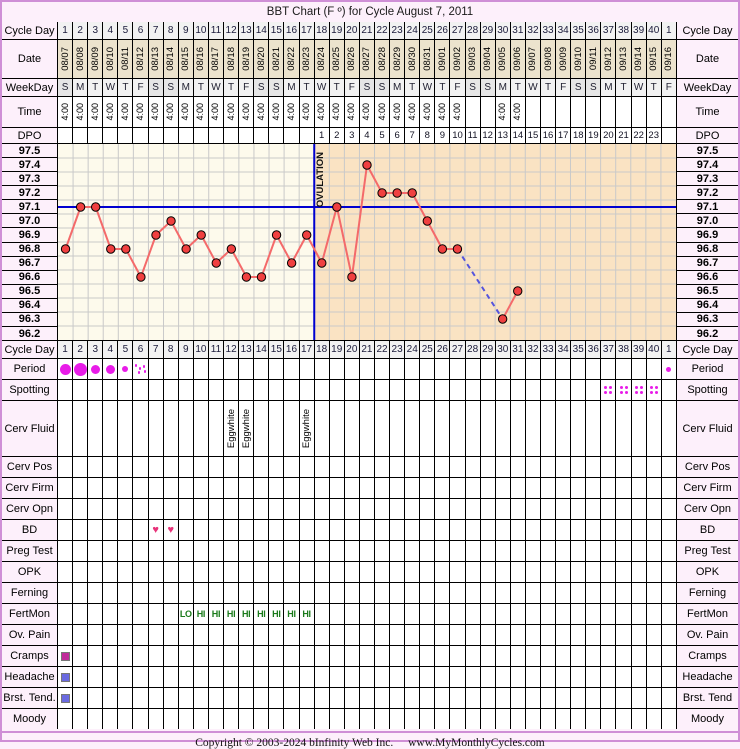 The height and width of the screenshot is (749, 740). I want to click on cycle-day-cell: 24, so click(413, 349).